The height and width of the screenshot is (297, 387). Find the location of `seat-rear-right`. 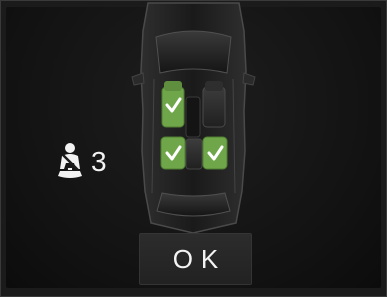

seat-rear-right is located at coordinates (215, 153).